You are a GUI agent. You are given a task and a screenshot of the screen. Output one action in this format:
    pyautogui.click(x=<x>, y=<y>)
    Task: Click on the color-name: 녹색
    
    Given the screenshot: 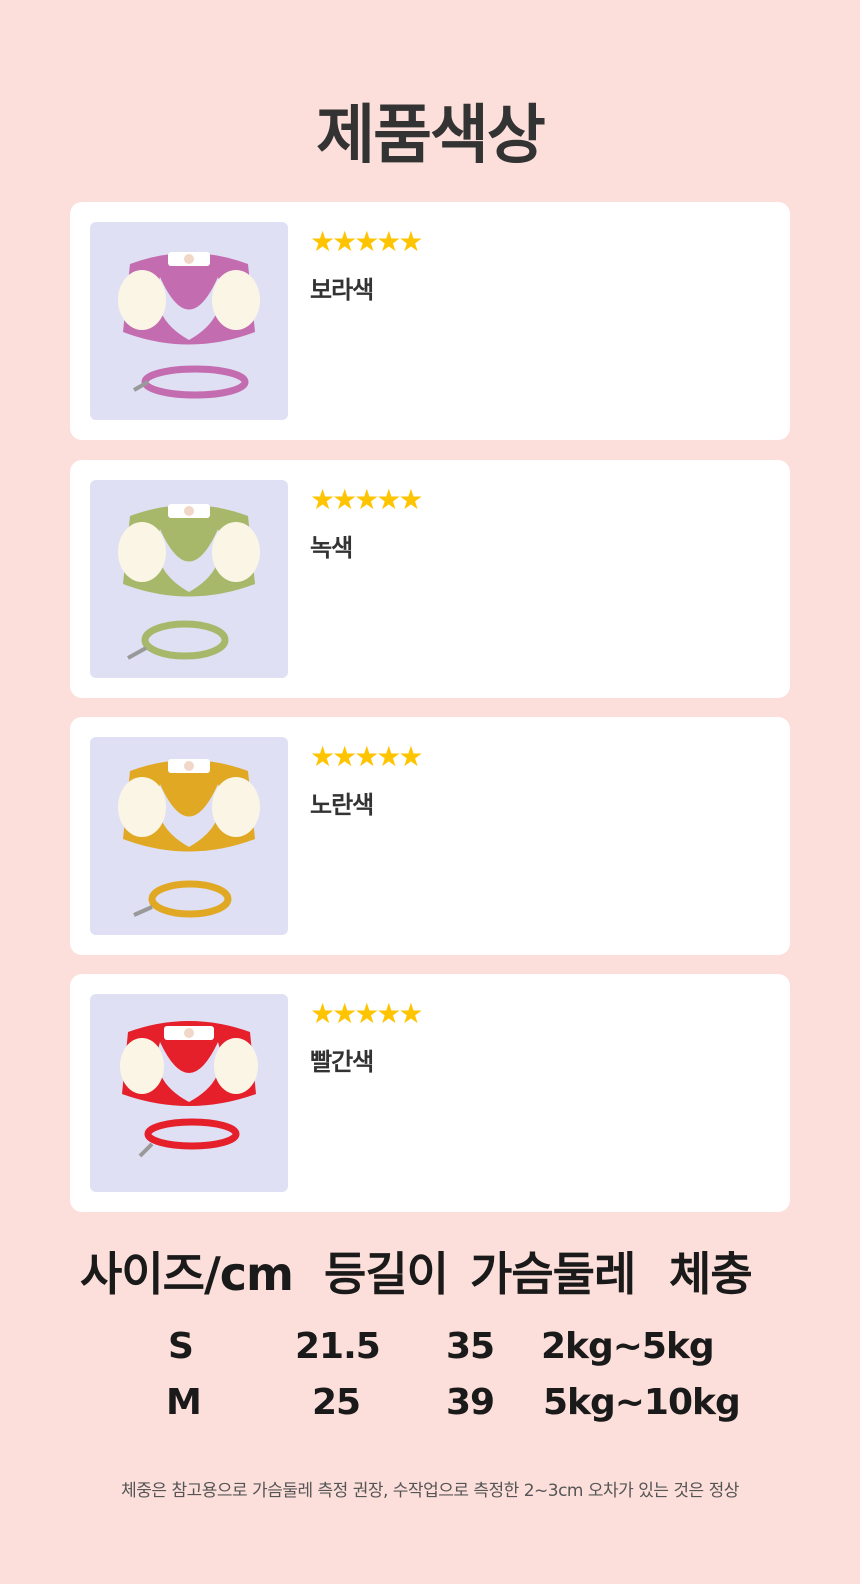 What is the action you would take?
    pyautogui.click(x=331, y=548)
    